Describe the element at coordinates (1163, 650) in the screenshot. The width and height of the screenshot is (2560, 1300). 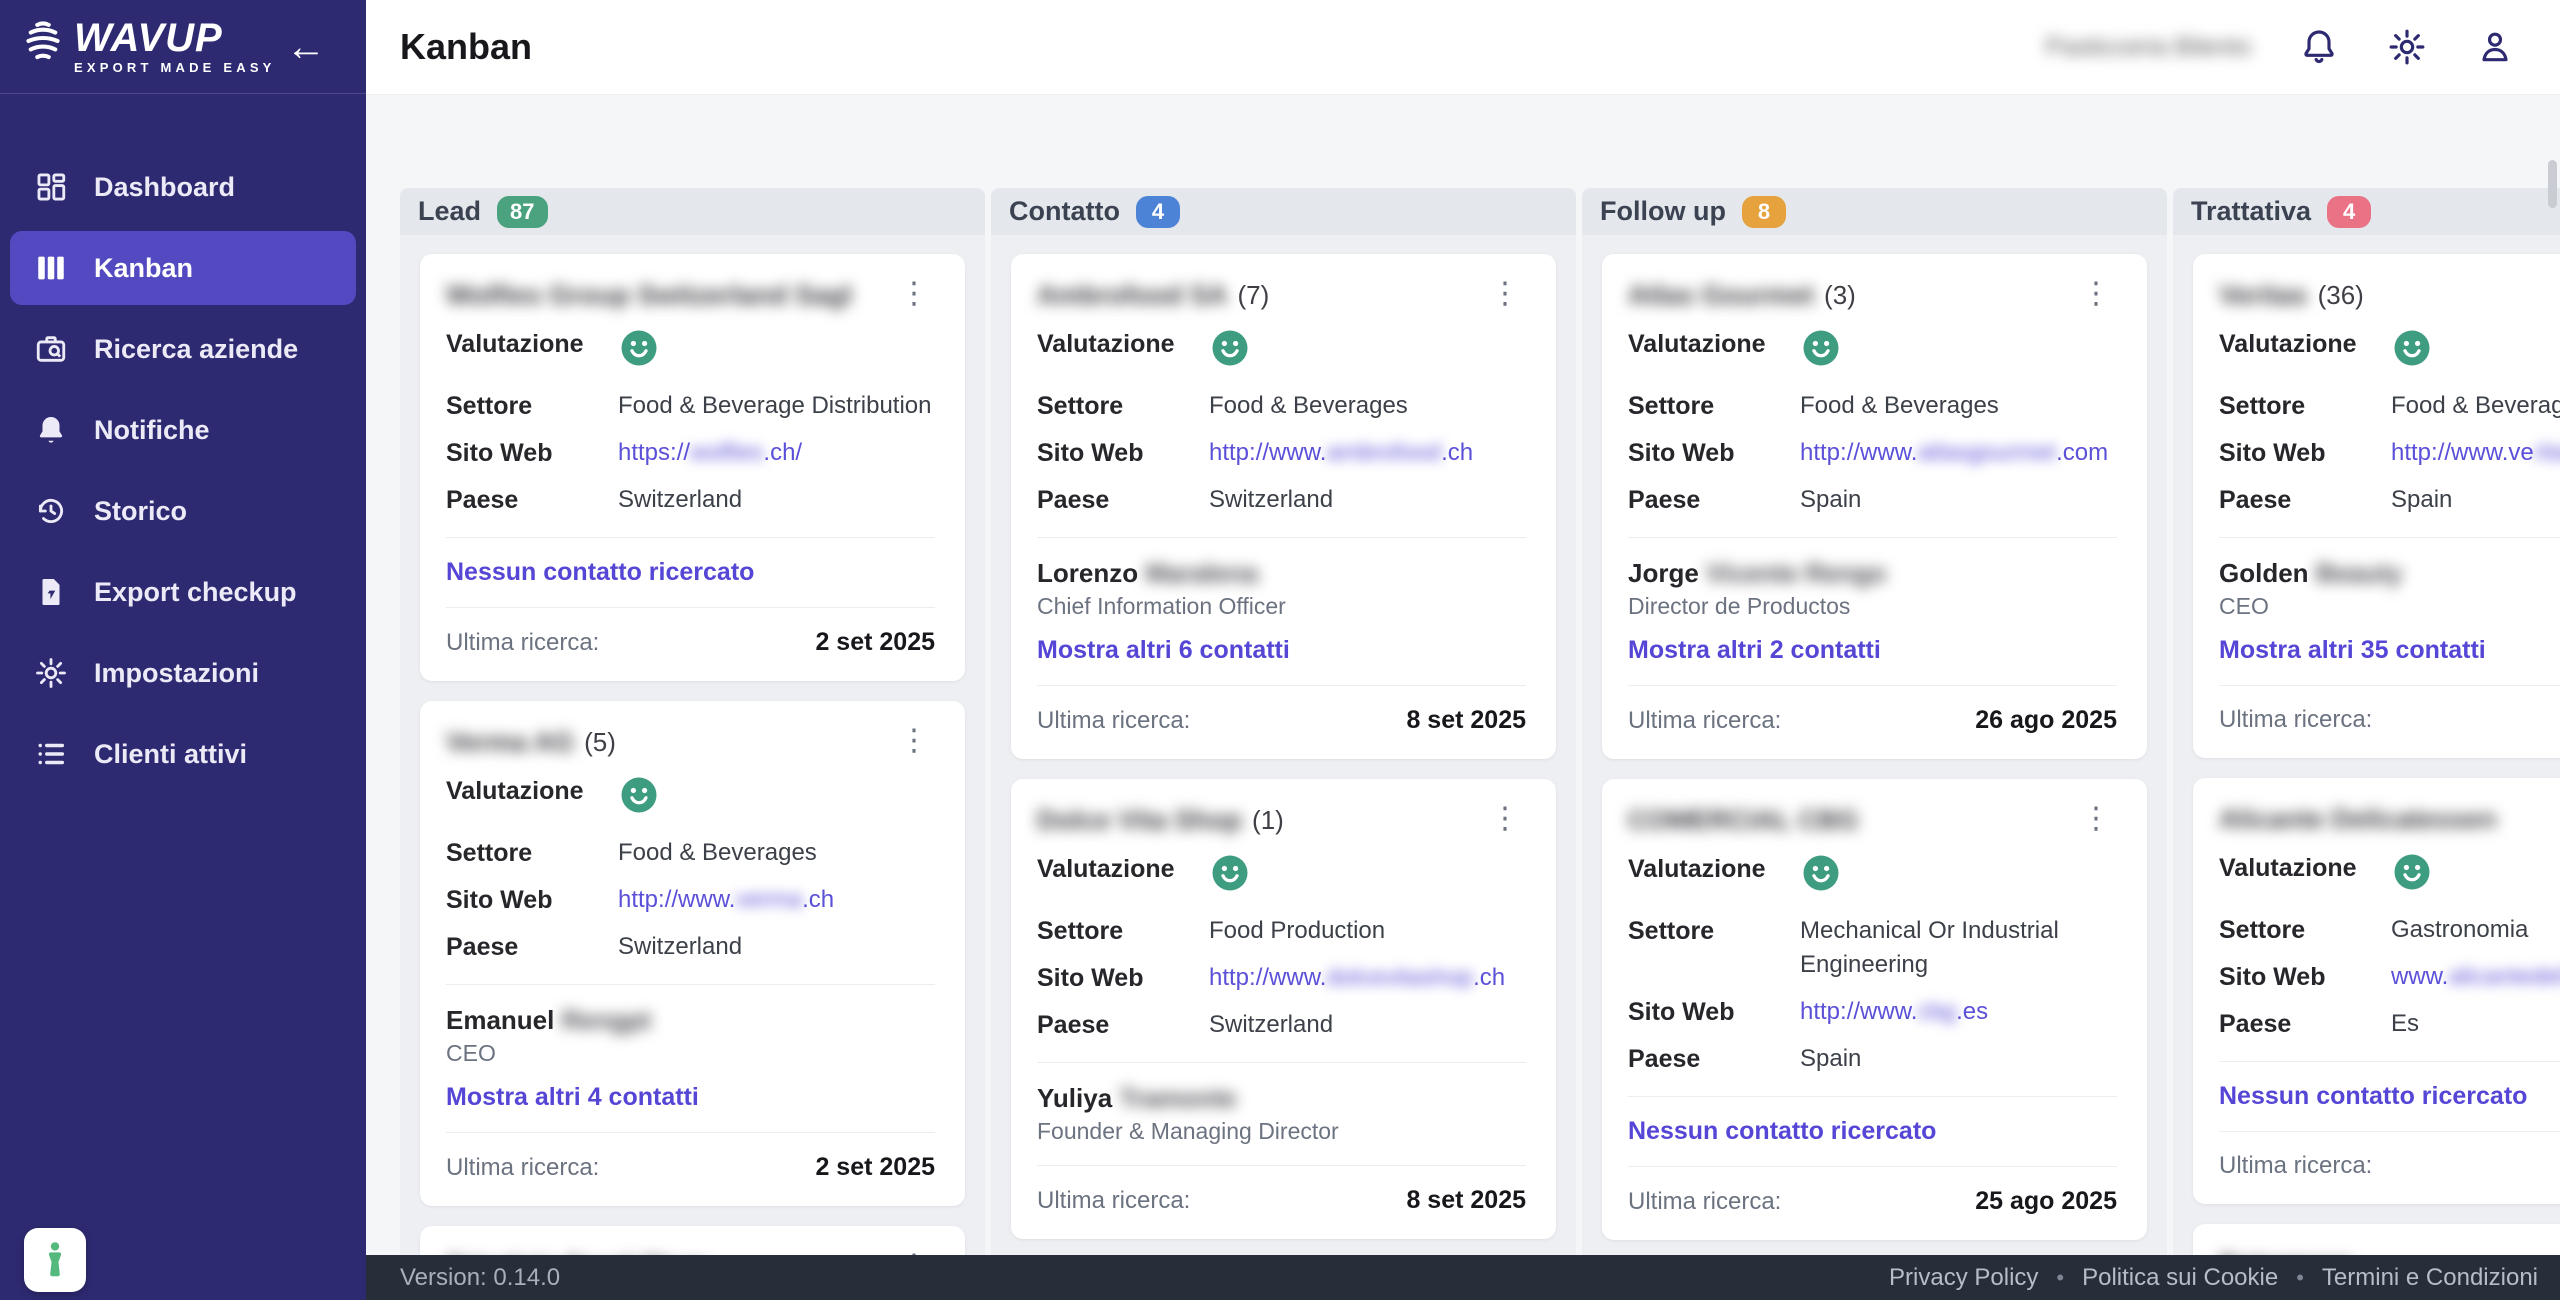
I see `show-more-contacts-link: Mostra altri 6 contatti` at that location.